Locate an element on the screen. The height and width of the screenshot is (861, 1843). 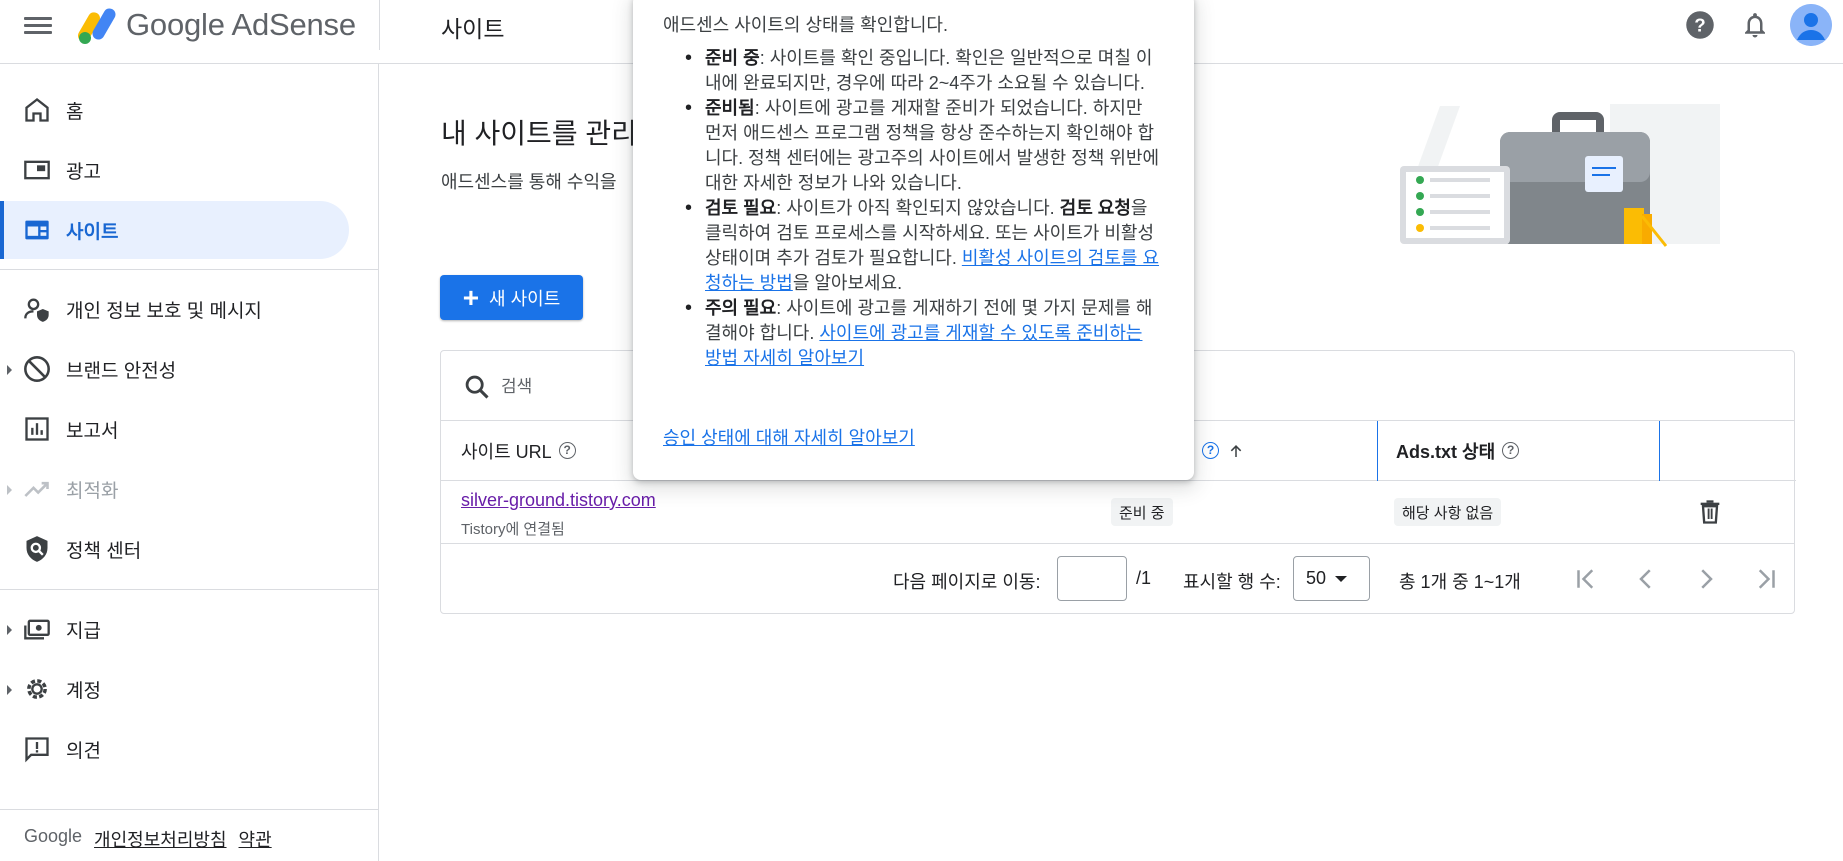
approval-status-learn-more-link: 승인 상태에 대해 자세히 알아보기 is located at coordinates (789, 437).